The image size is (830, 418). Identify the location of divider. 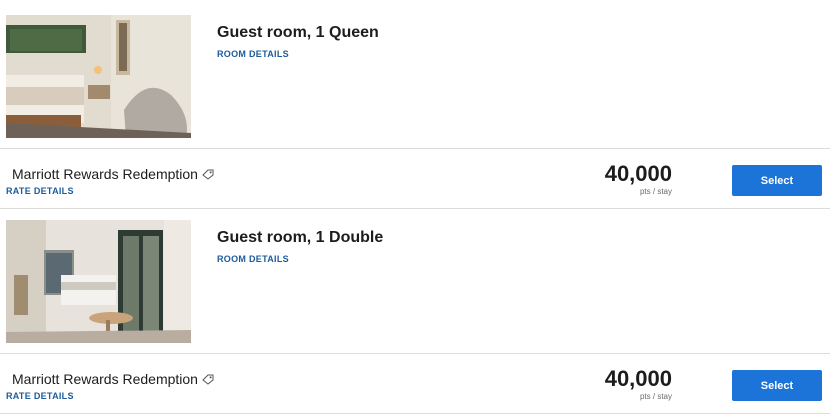
(415, 413).